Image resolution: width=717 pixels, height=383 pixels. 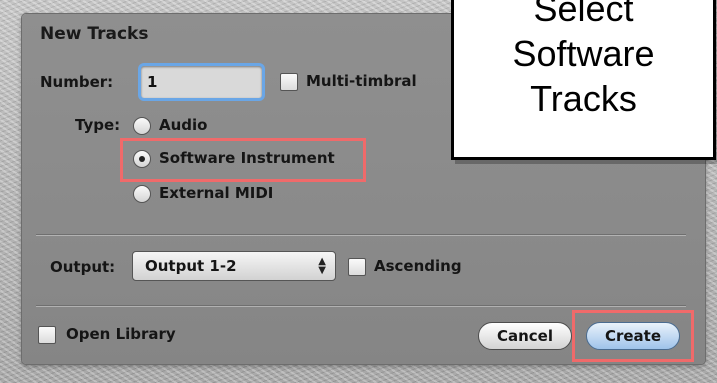 I want to click on updown-arrows-icon: ▲ ▼, so click(x=322, y=266).